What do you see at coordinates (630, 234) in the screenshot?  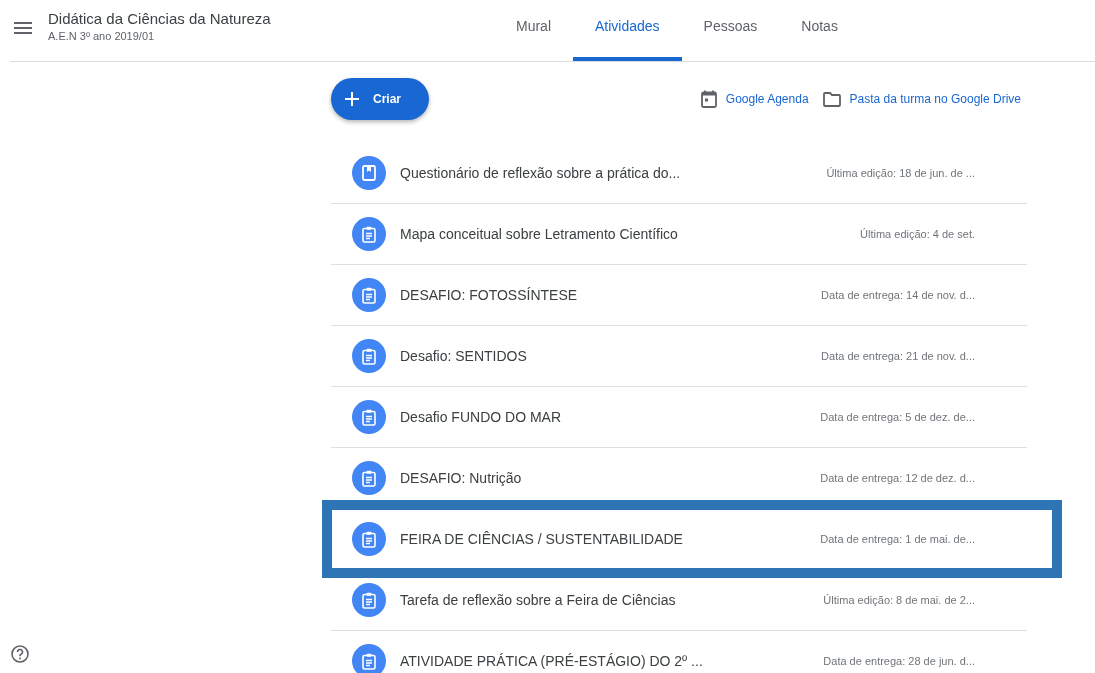 I see `activity-title: Mapa conceitual sobre Letramento Científico` at bounding box center [630, 234].